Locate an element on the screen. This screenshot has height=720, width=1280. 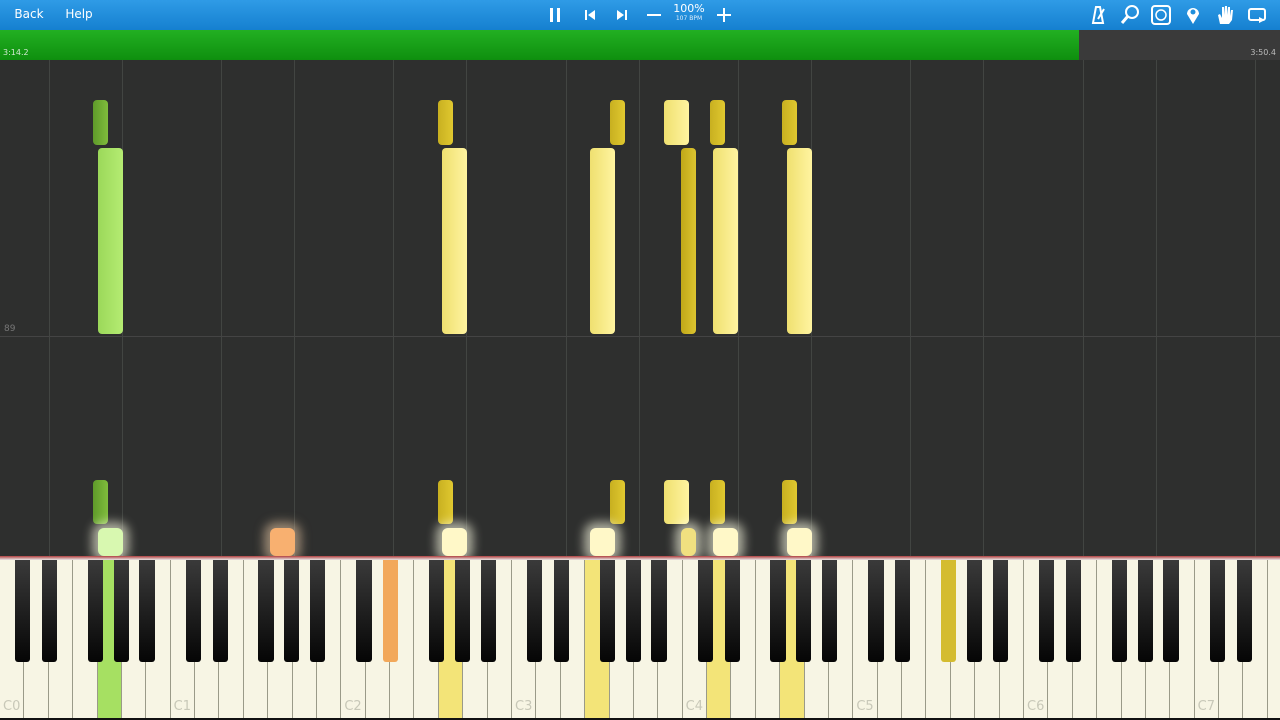
octave-label: C2 is located at coordinates (353, 706).